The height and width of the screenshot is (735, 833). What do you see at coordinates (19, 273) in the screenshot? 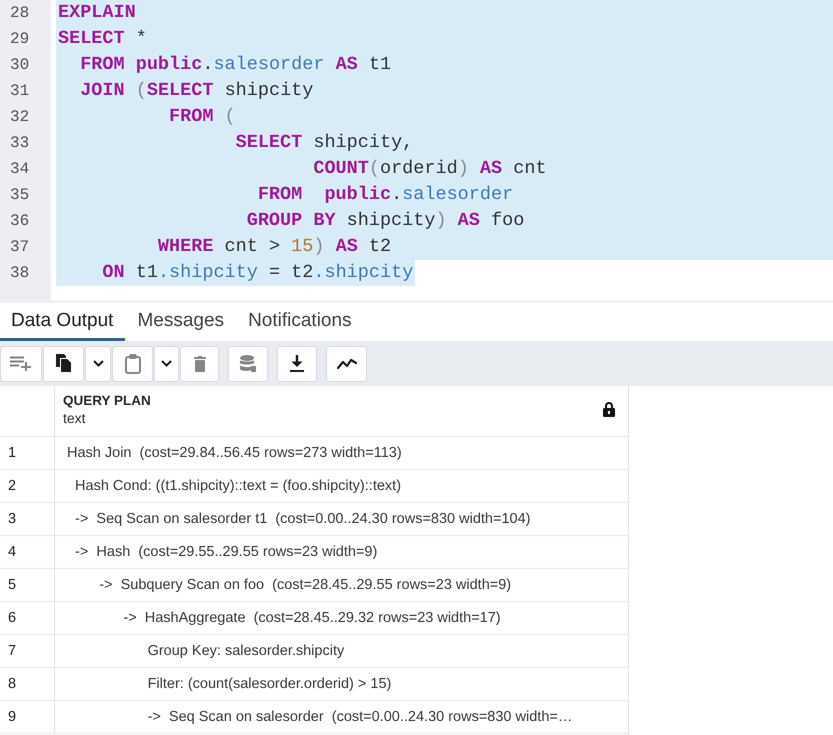
I see `line-number: 38` at bounding box center [19, 273].